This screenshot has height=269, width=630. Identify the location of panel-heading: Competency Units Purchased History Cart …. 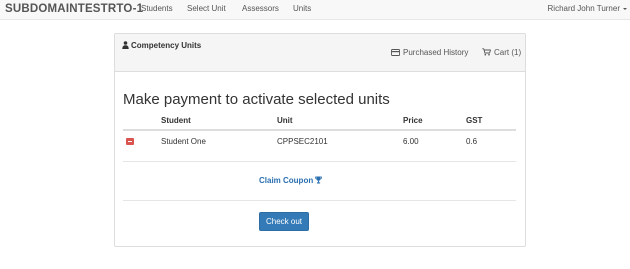
(320, 53).